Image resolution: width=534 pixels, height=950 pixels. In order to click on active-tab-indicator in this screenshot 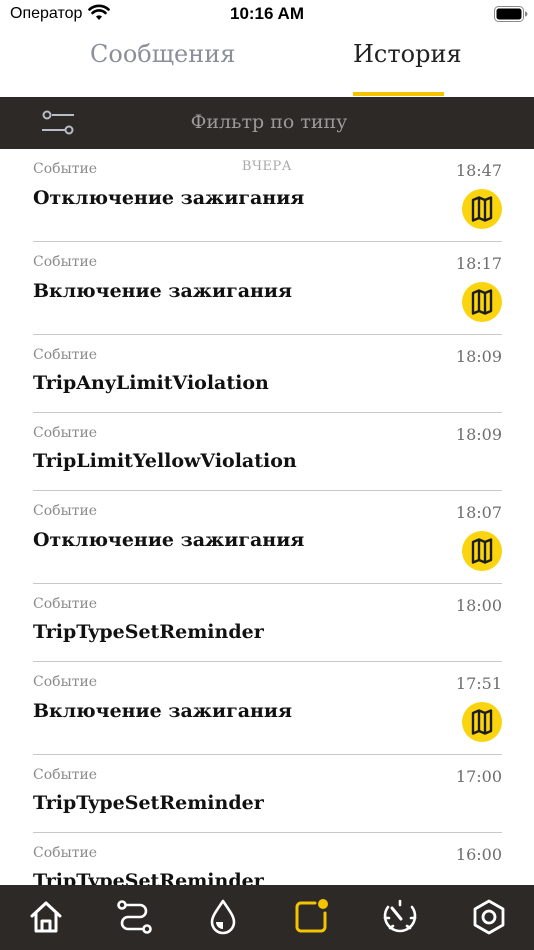, I will do `click(398, 94)`.